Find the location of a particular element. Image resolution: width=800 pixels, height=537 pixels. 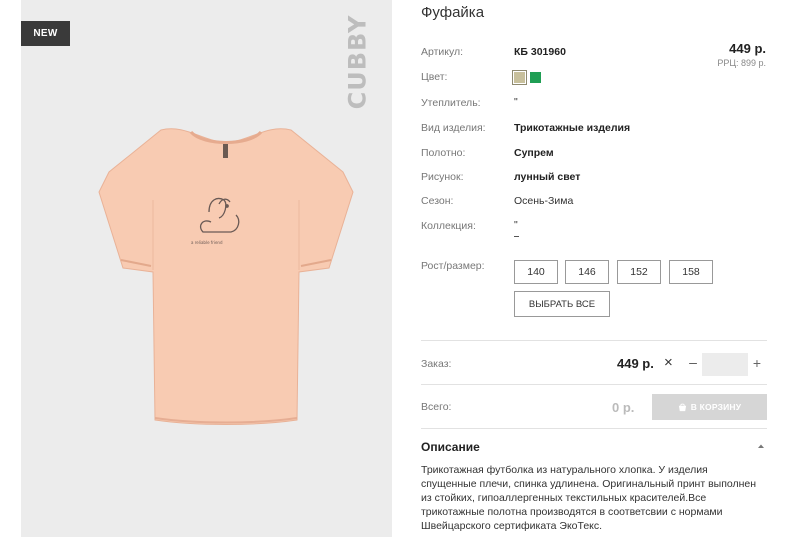

size-option-158: 158 is located at coordinates (691, 272).